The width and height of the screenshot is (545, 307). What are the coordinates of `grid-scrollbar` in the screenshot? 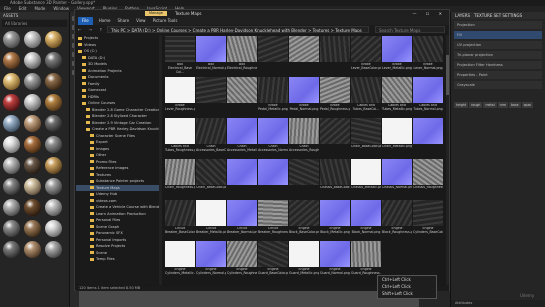 It's located at (447, 160).